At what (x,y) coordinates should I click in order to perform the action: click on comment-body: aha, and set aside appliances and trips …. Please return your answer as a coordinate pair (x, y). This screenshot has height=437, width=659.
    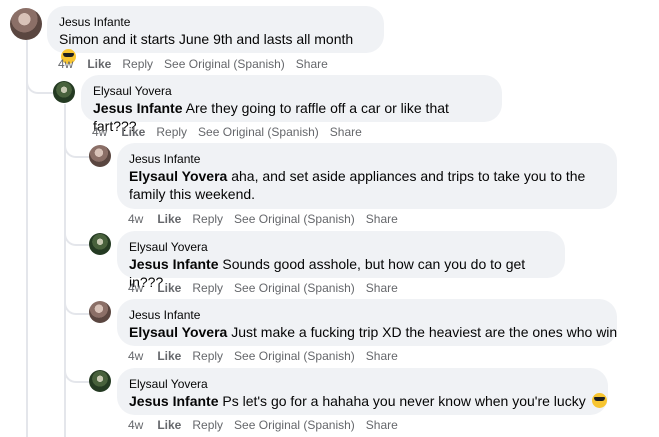
    Looking at the image, I should click on (408, 176).